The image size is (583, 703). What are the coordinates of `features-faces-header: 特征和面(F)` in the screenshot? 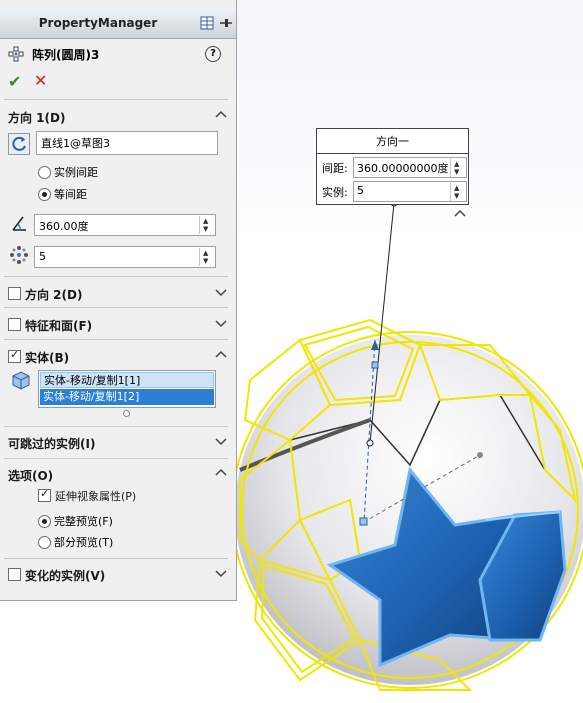 It's located at (118, 324).